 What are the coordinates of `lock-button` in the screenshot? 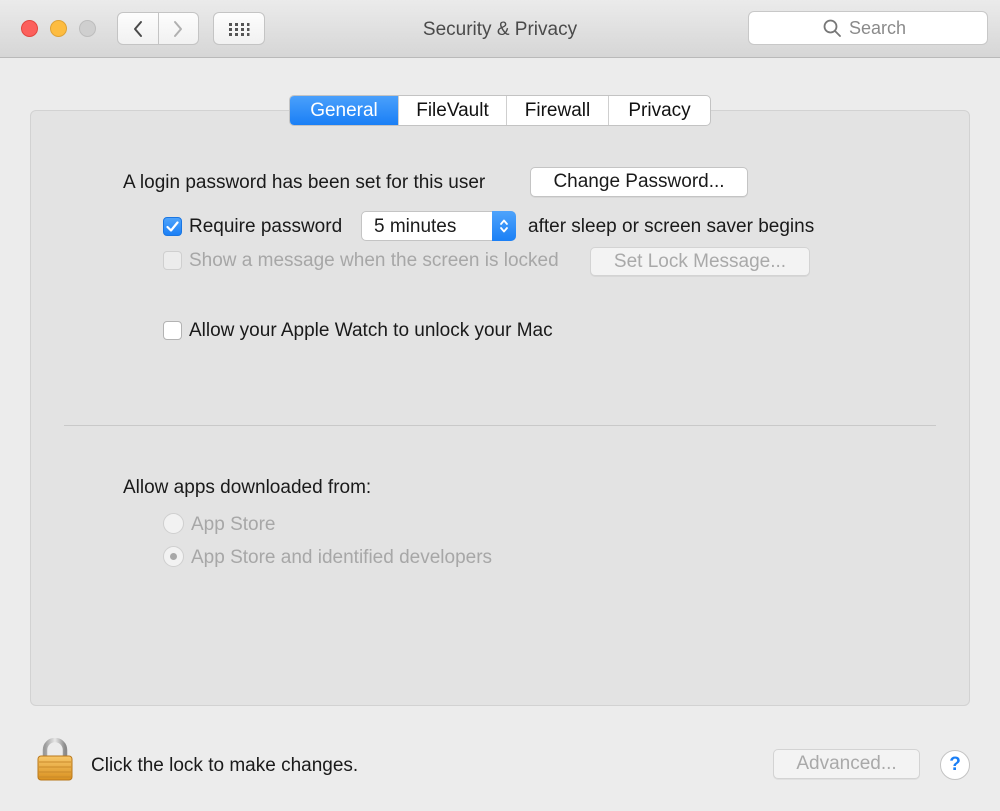 It's located at (55, 762).